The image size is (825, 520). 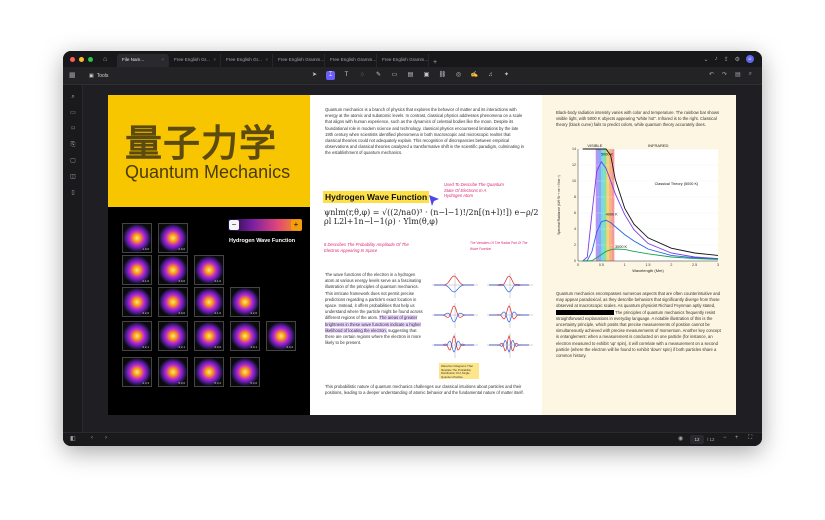 What do you see at coordinates (362, 75) in the screenshot?
I see `comment-icon: ◌` at bounding box center [362, 75].